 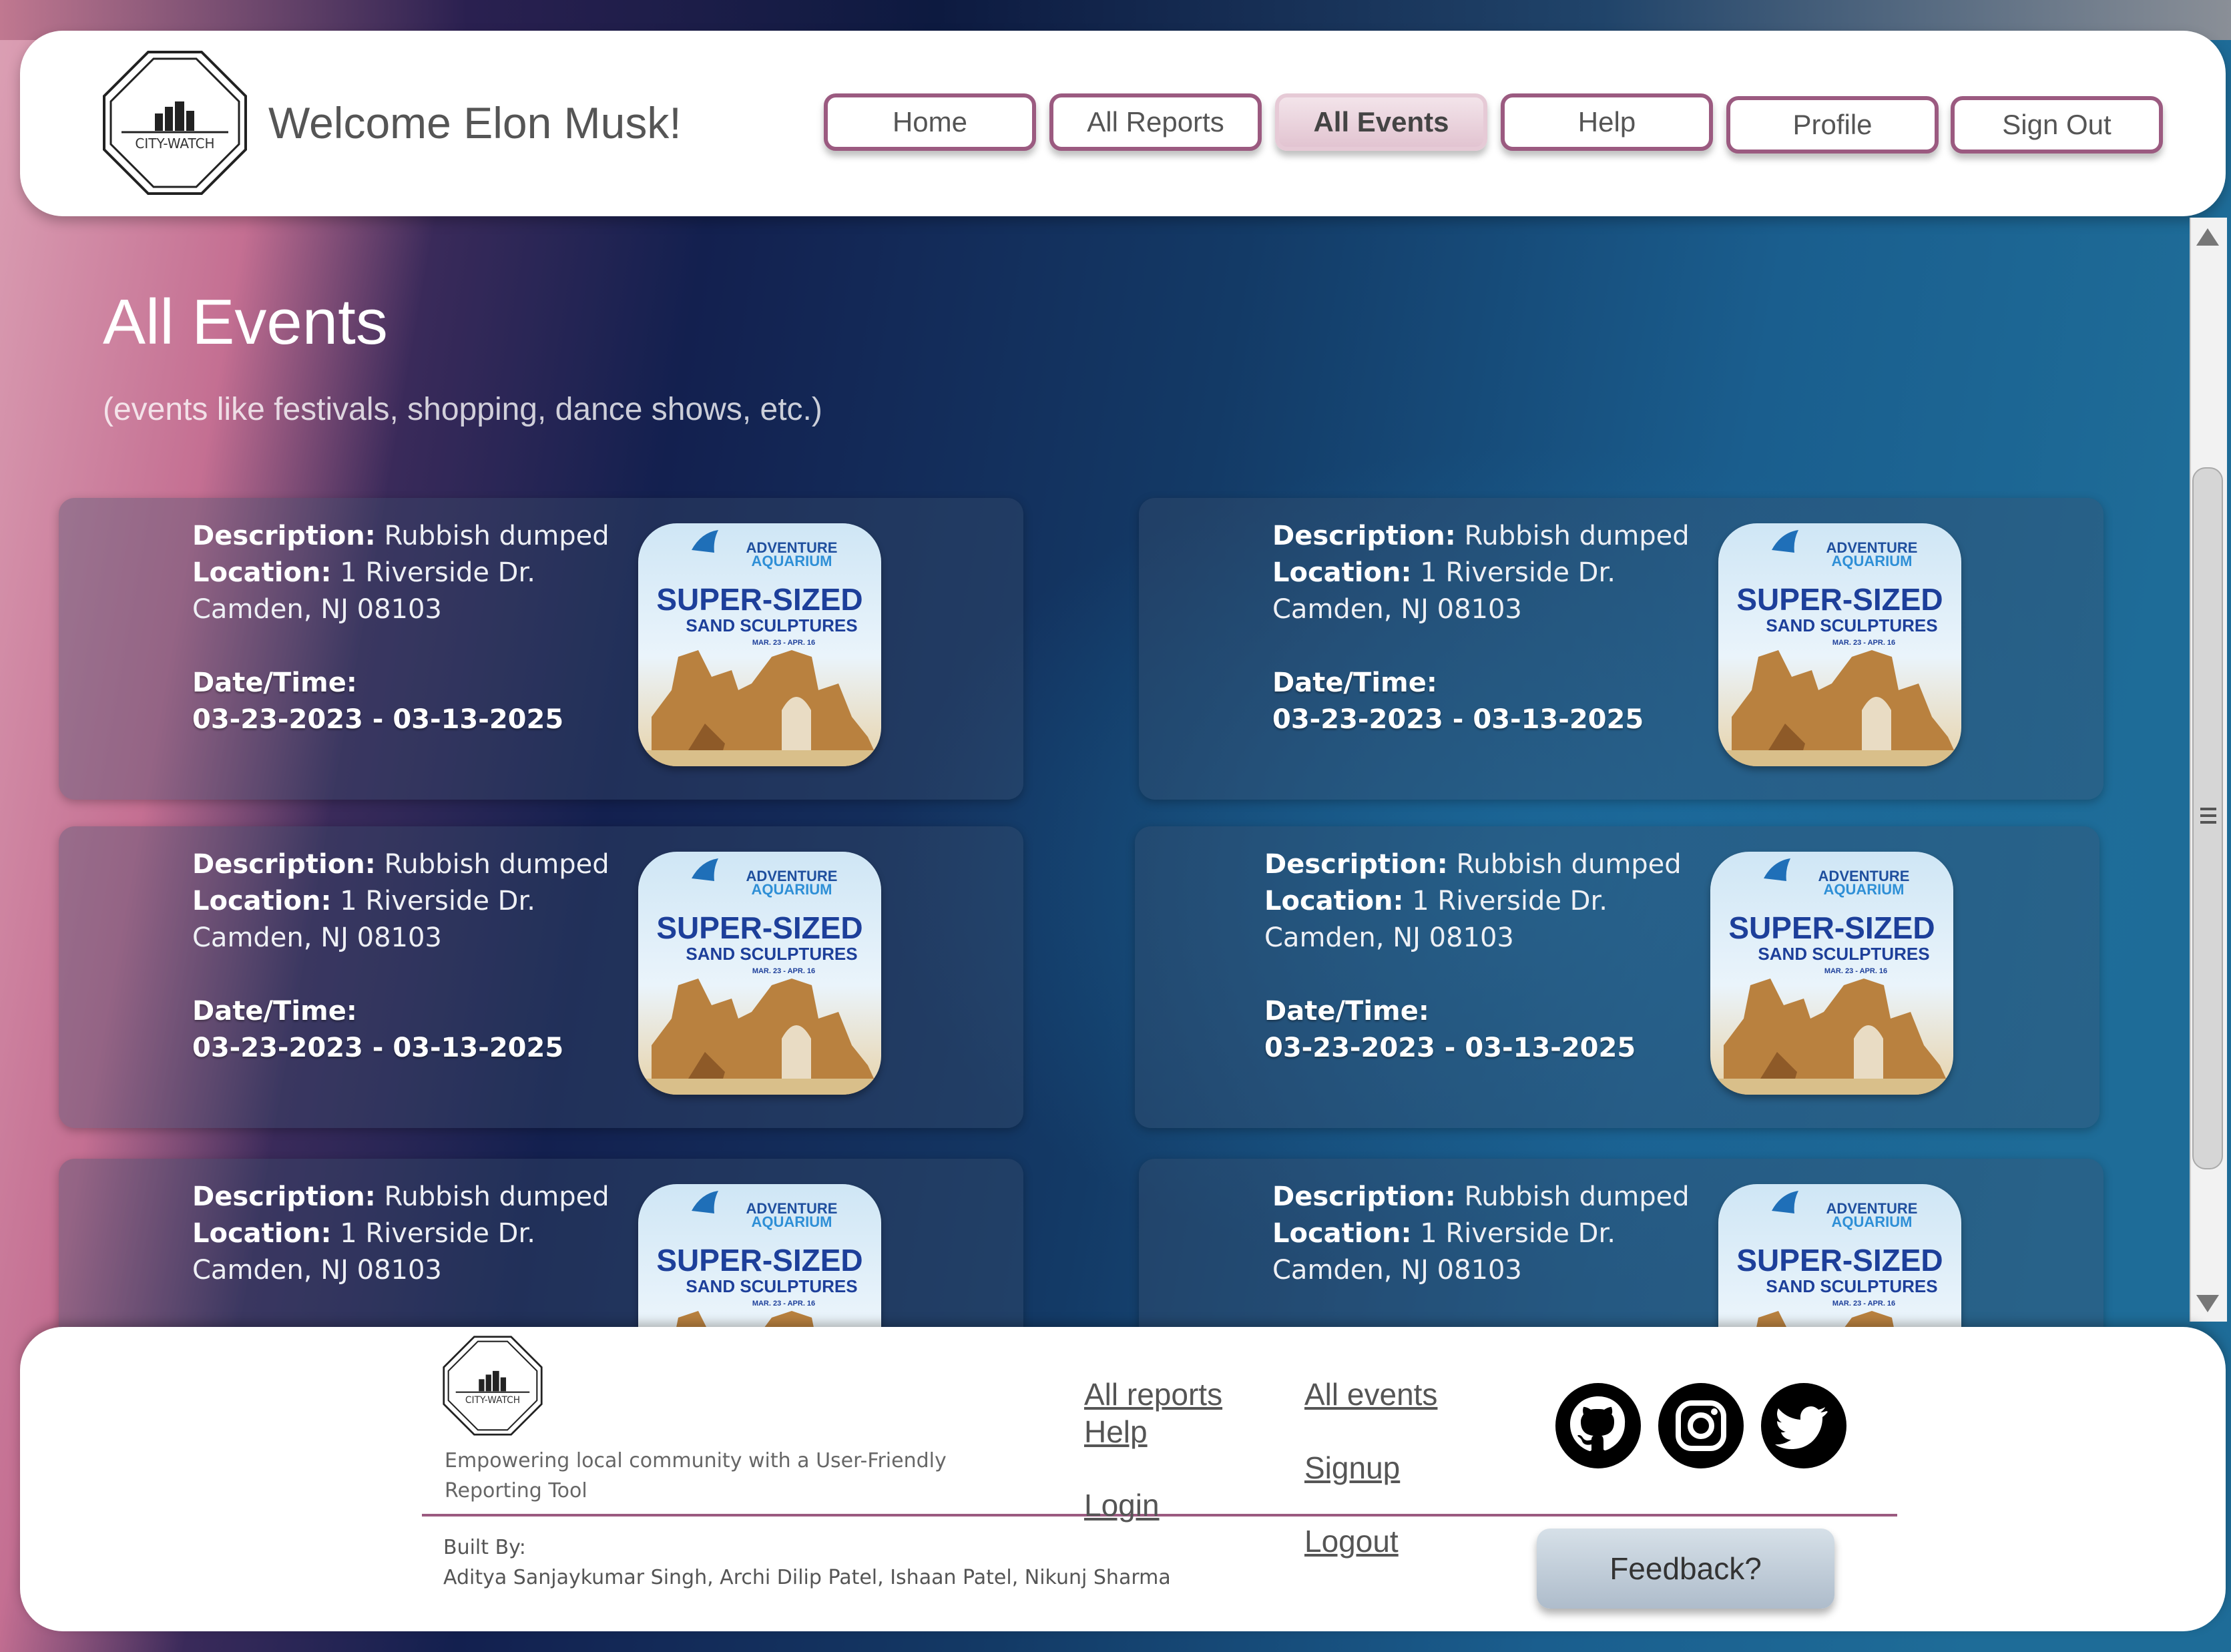 What do you see at coordinates (1832, 125) in the screenshot?
I see `nav-profile-button: Profile` at bounding box center [1832, 125].